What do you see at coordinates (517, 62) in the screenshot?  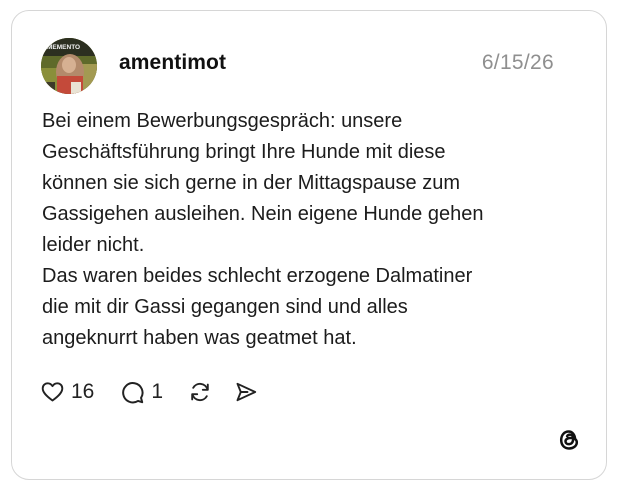 I see `post-date: 6/15/26` at bounding box center [517, 62].